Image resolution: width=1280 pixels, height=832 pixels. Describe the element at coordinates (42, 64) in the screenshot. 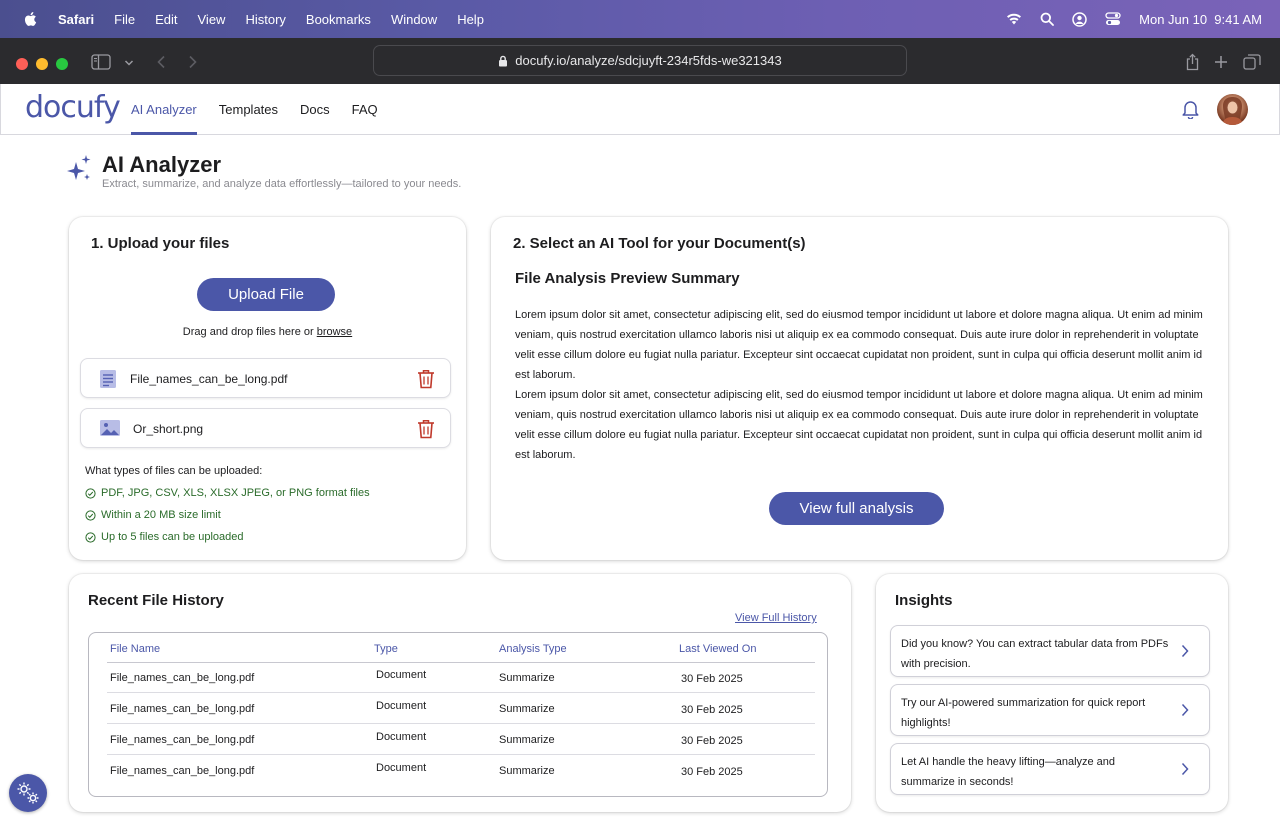

I see `window-minimize-button` at that location.